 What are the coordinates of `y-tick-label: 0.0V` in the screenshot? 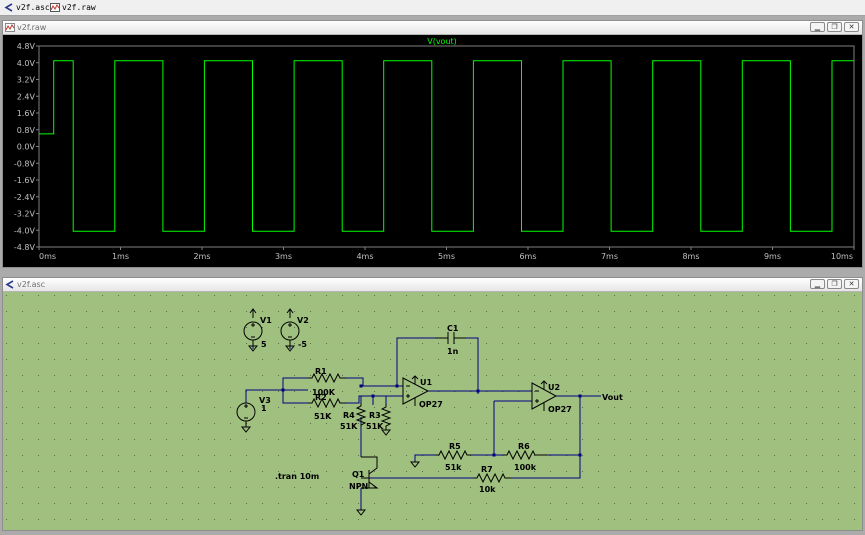 It's located at (26, 147).